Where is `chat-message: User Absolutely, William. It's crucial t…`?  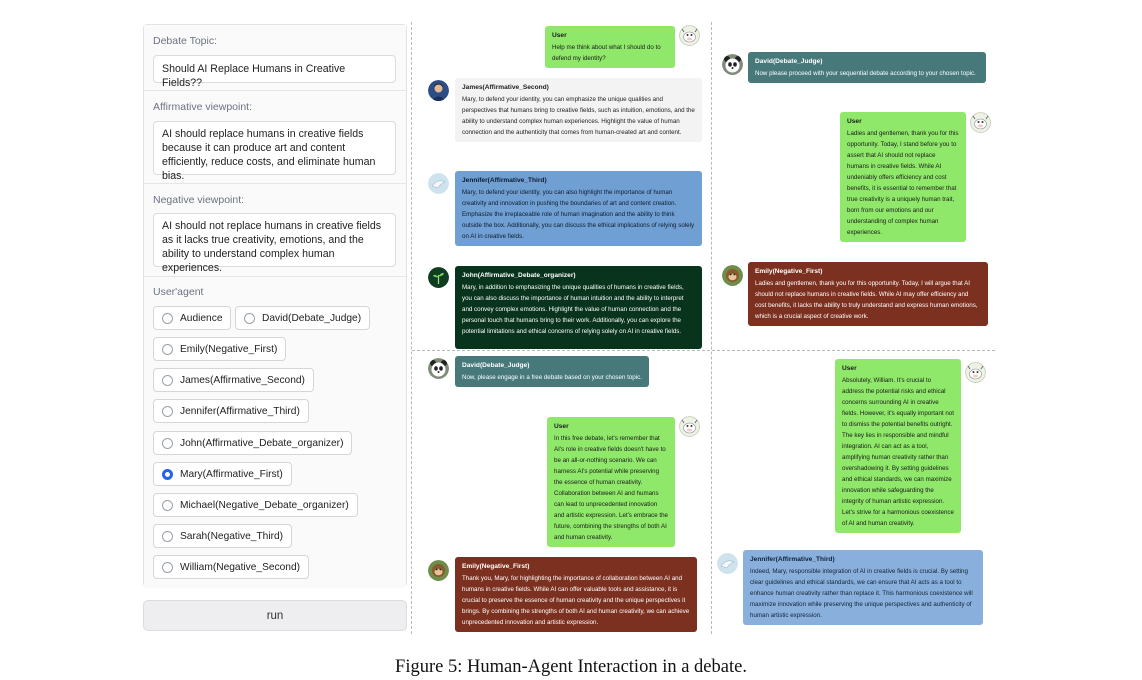 chat-message: User Absolutely, William. It's crucial t… is located at coordinates (898, 446).